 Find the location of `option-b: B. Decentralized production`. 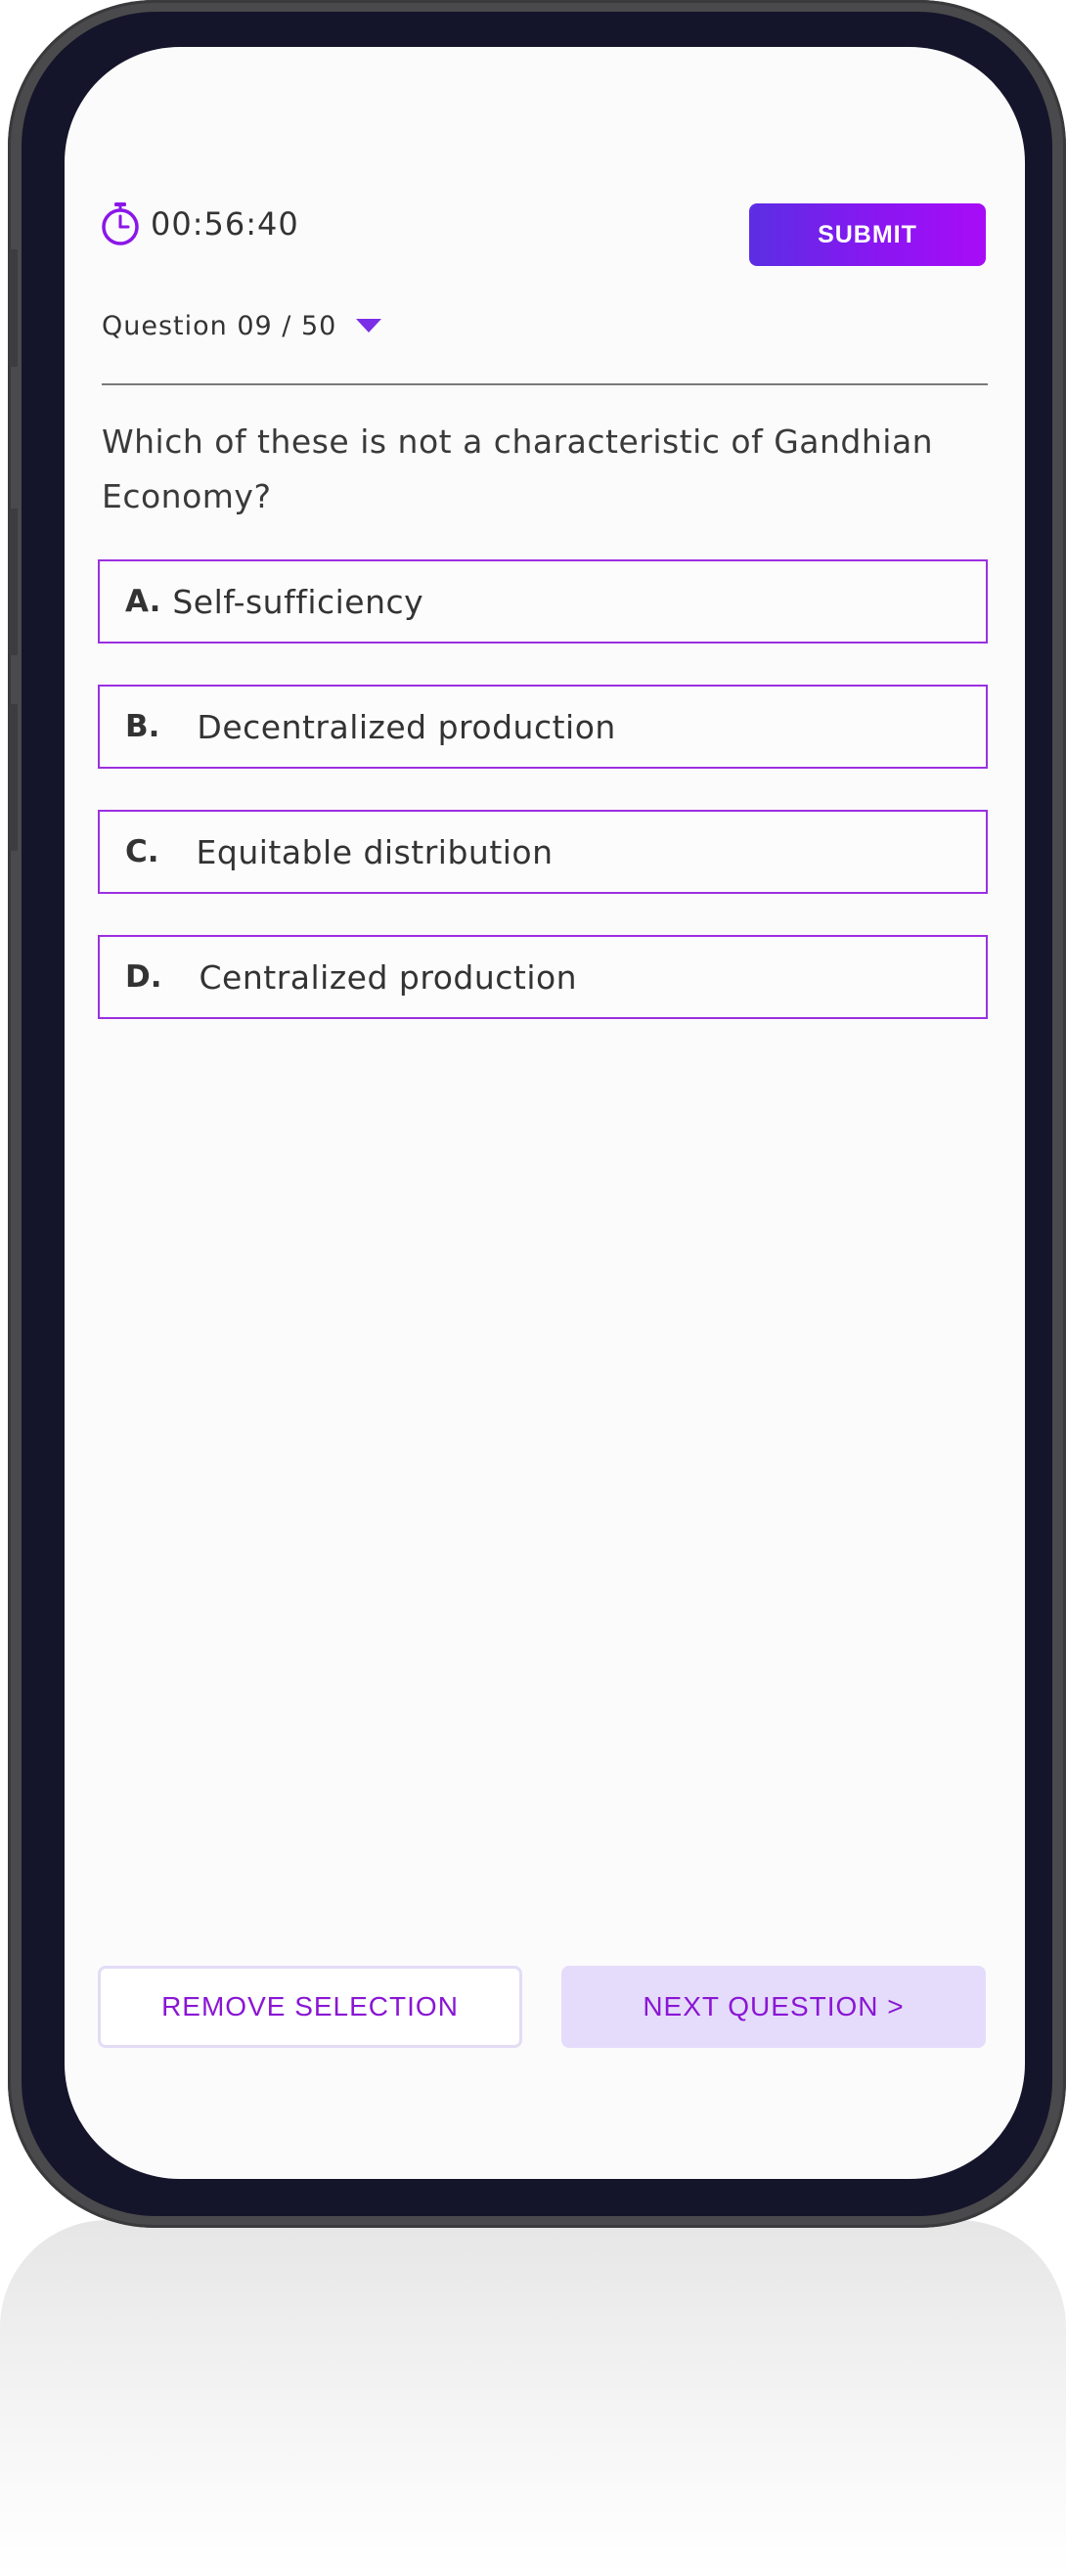

option-b: B. Decentralized production is located at coordinates (543, 727).